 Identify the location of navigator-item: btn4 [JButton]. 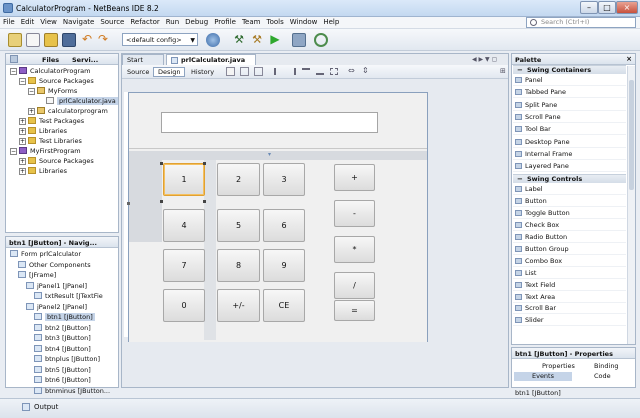
(62, 349).